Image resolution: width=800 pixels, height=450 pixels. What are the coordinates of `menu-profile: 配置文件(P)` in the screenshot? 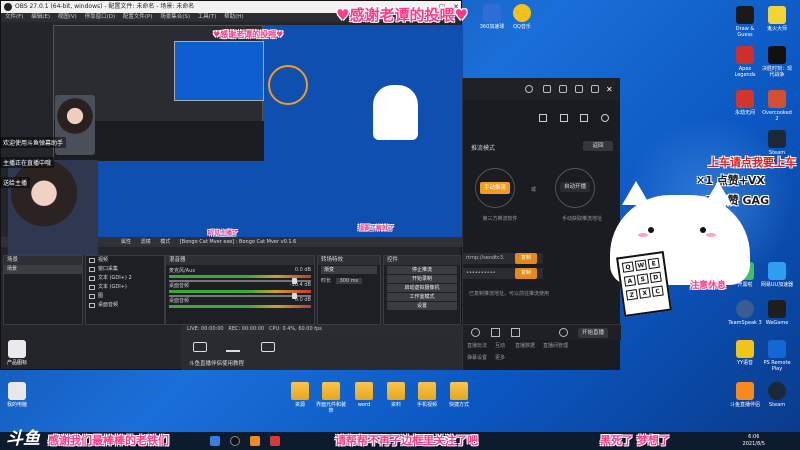 It's located at (138, 17).